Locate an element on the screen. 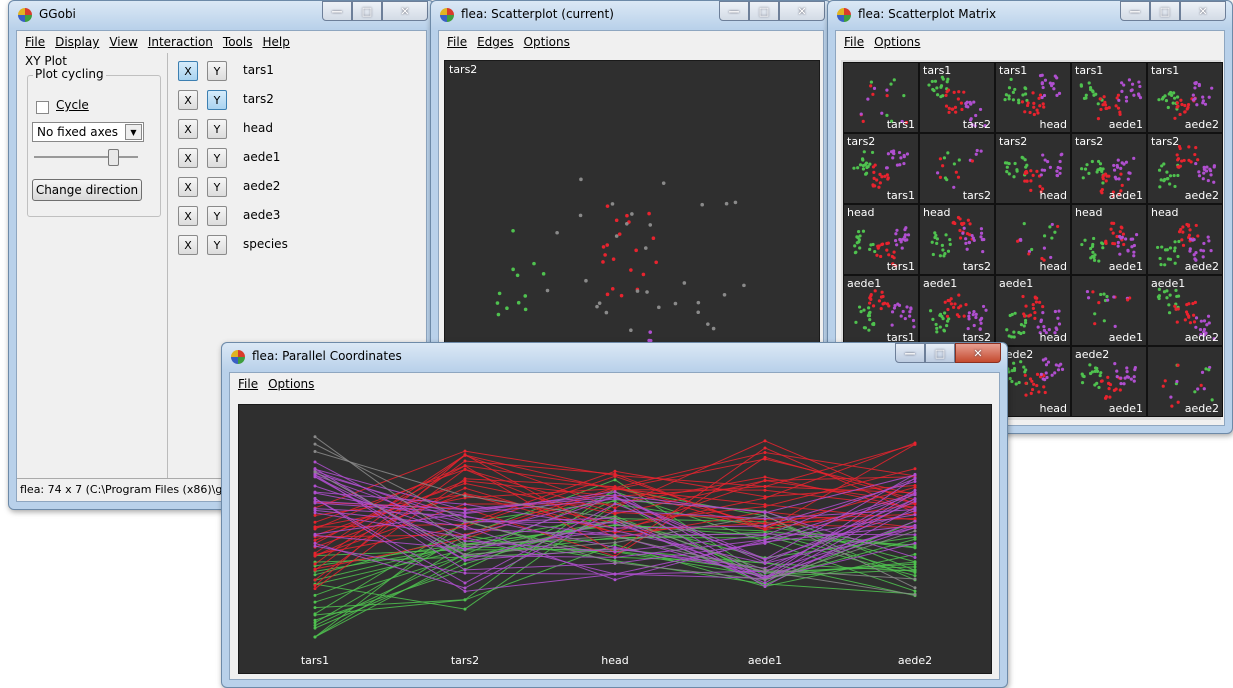 The width and height of the screenshot is (1233, 688). matrix-col-label: head is located at coordinates (1053, 408).